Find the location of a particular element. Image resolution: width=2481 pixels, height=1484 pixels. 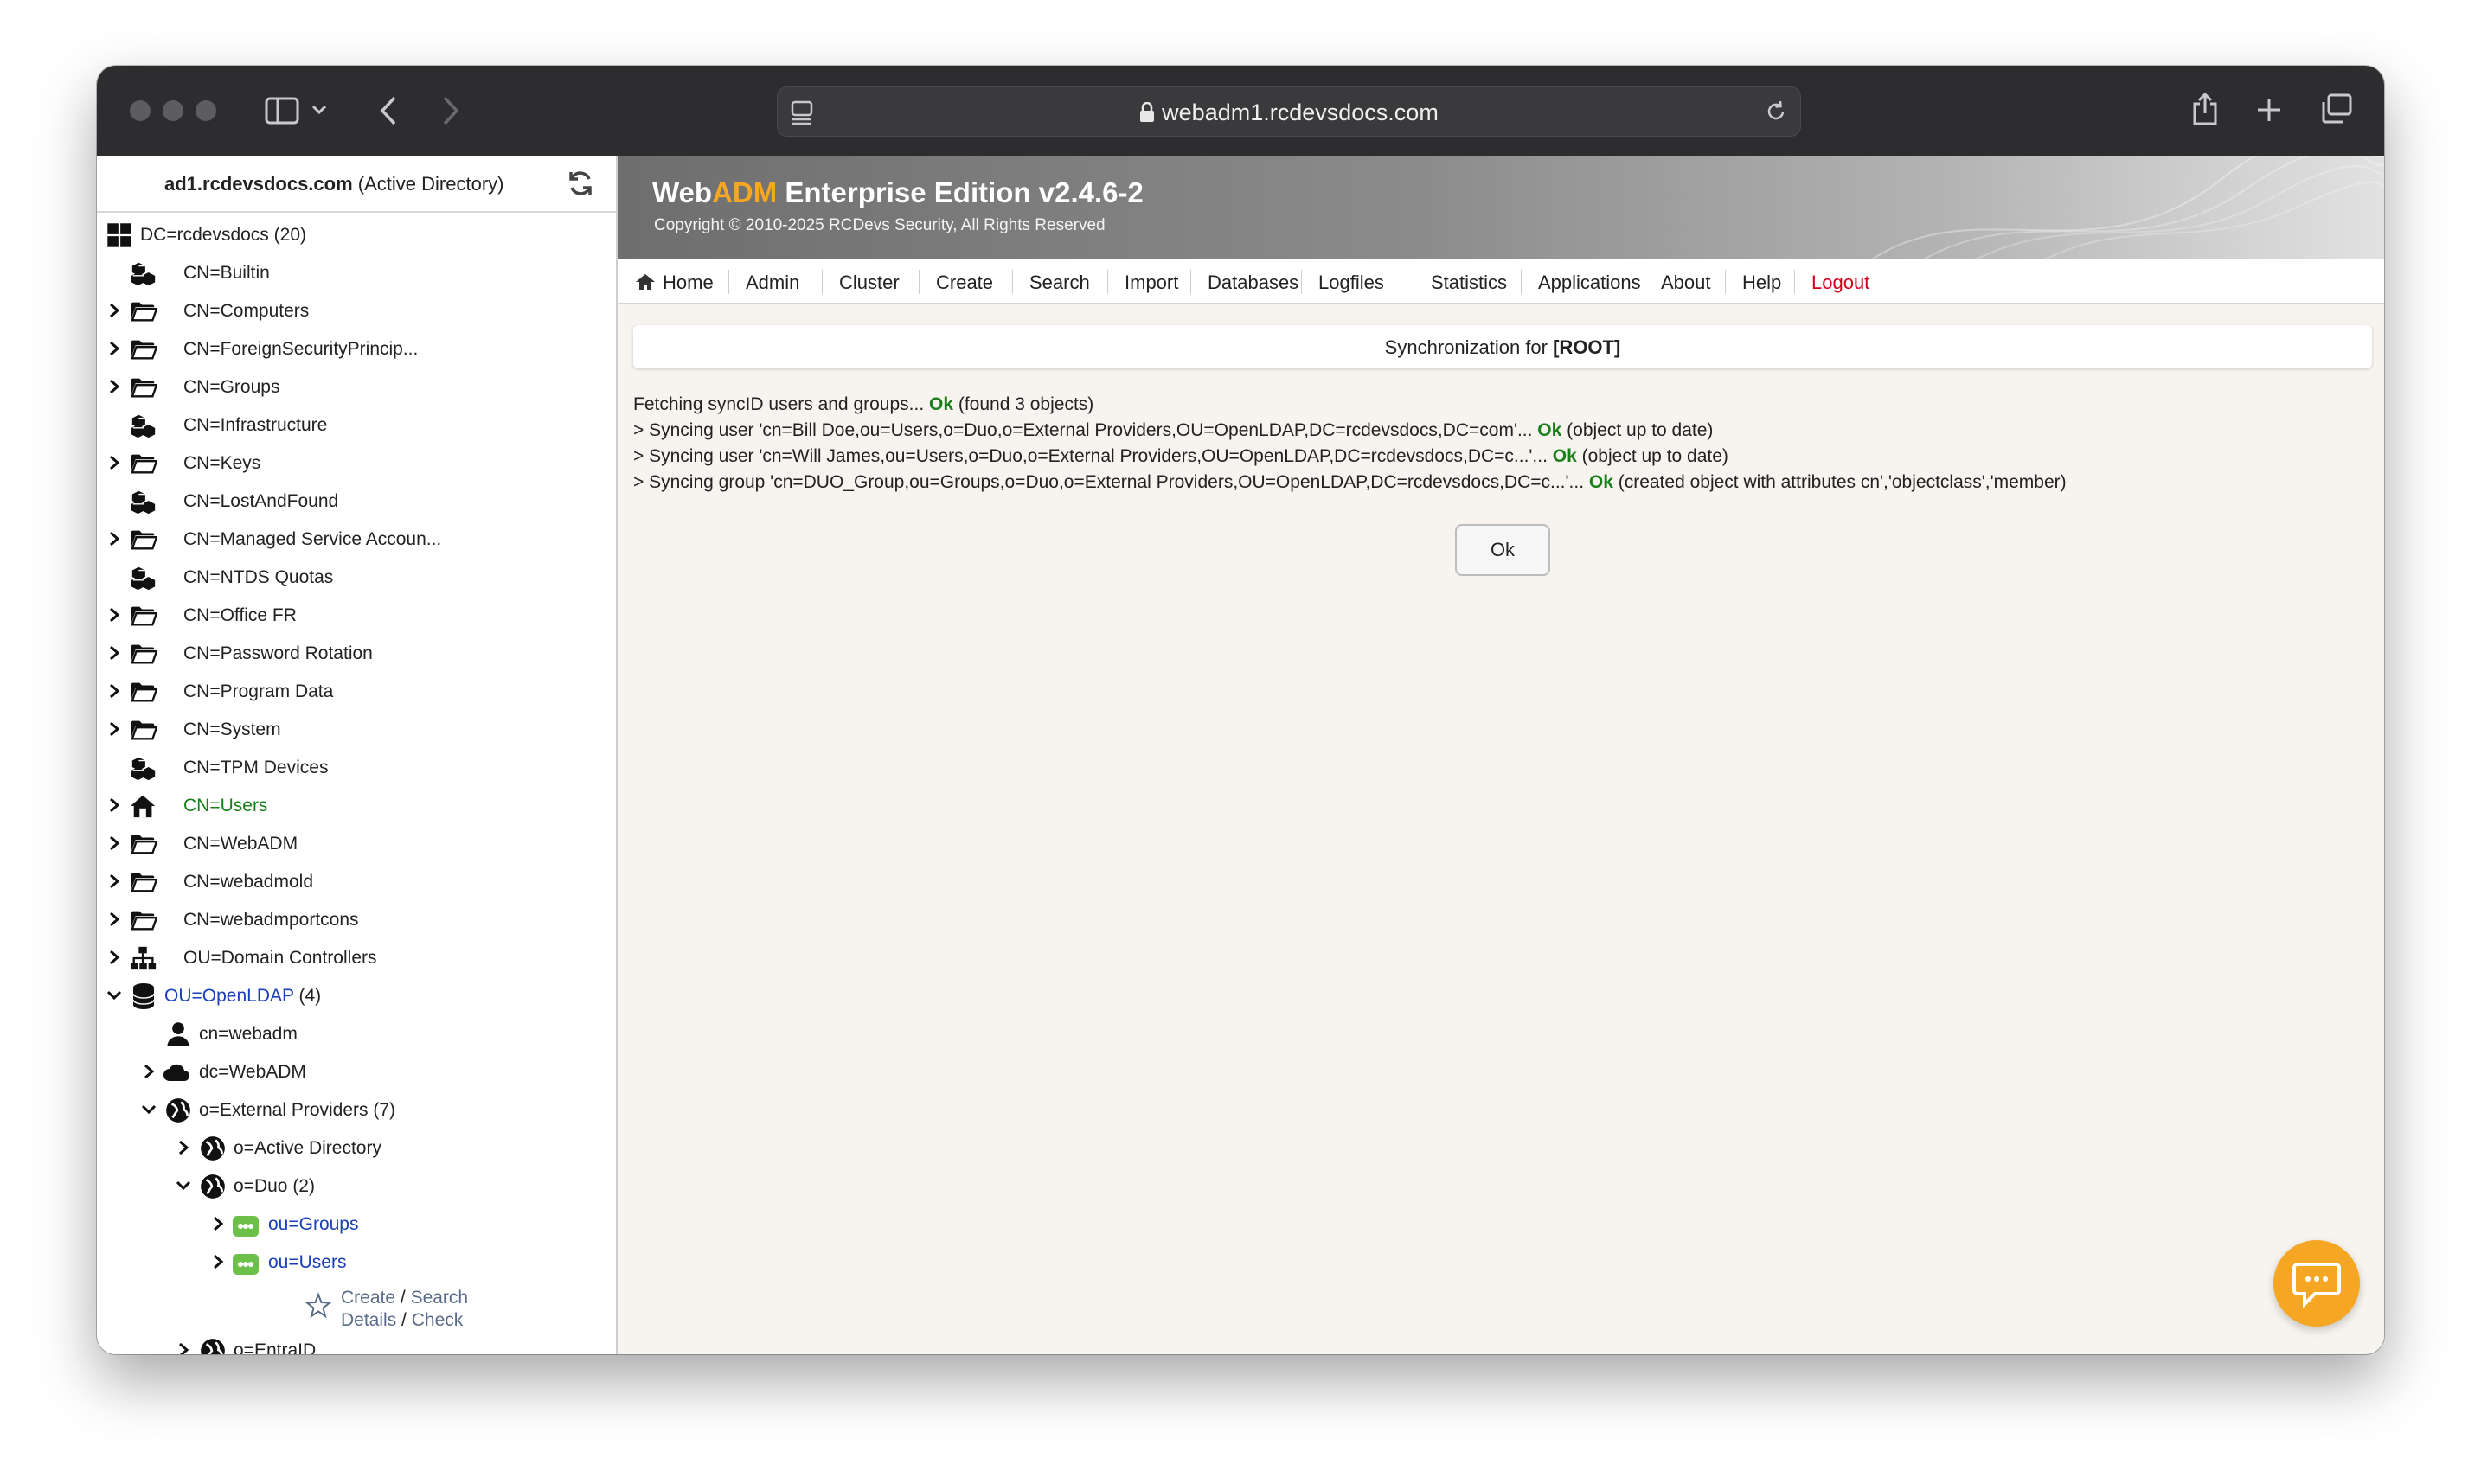

tab-overview-icon is located at coordinates (2336, 109).